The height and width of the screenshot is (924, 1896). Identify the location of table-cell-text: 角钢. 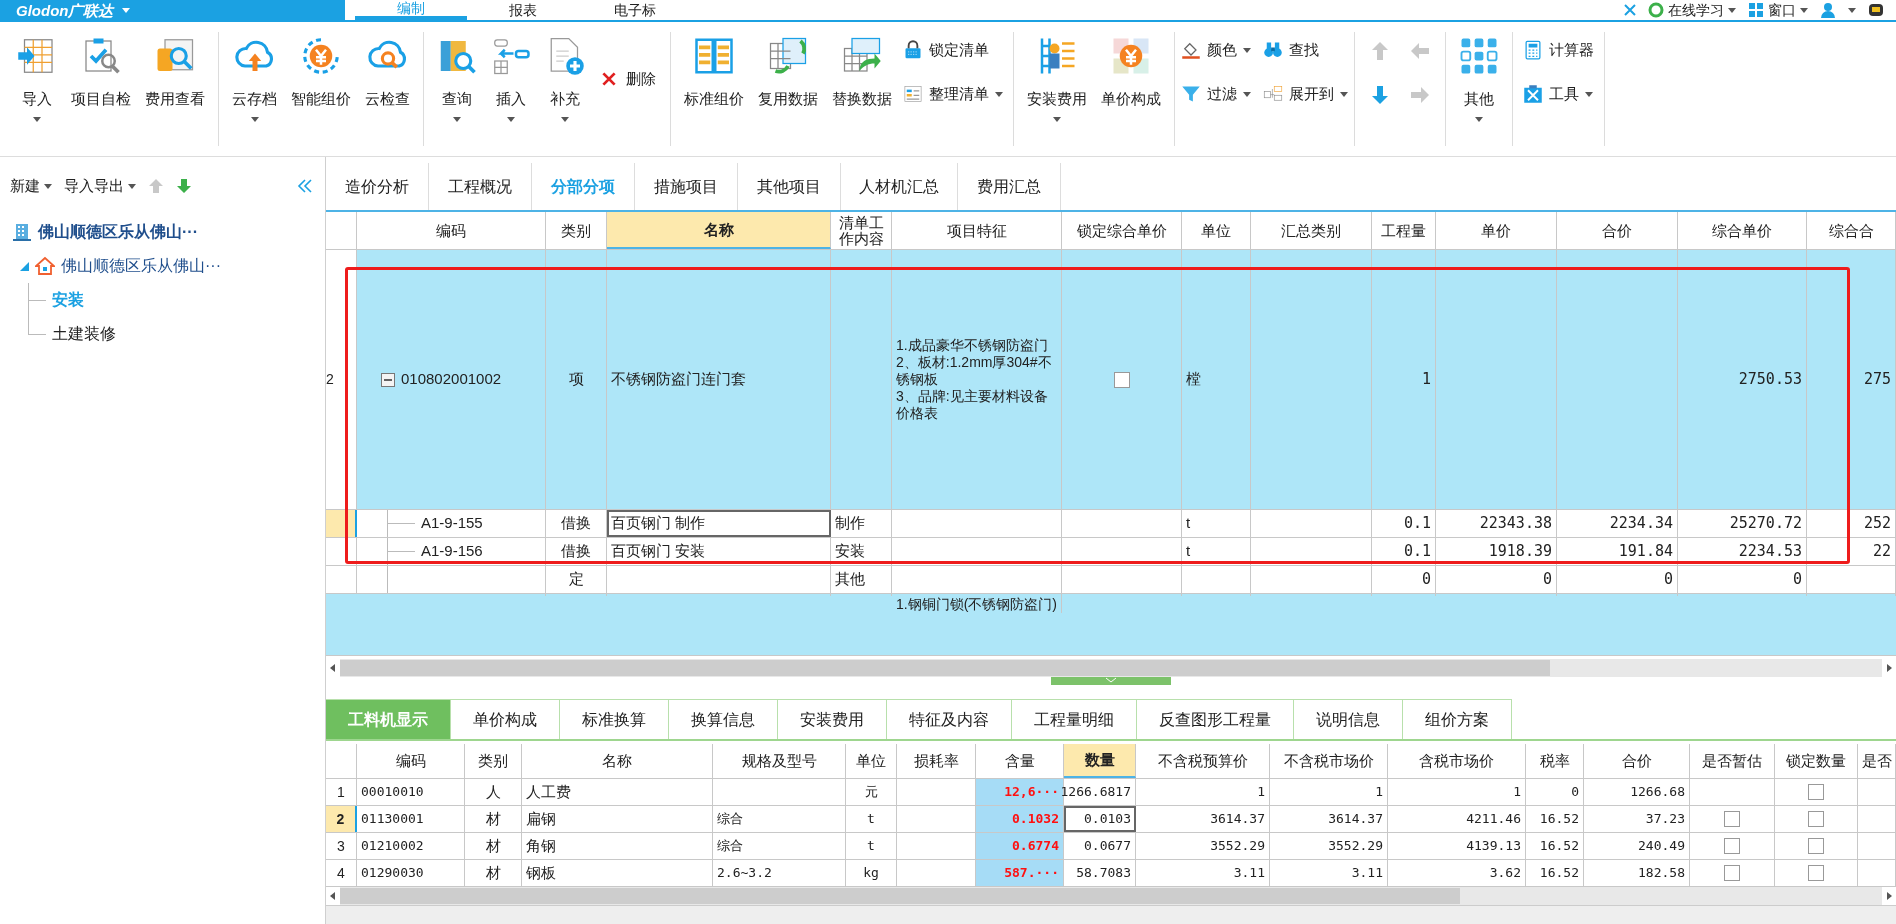
(541, 845).